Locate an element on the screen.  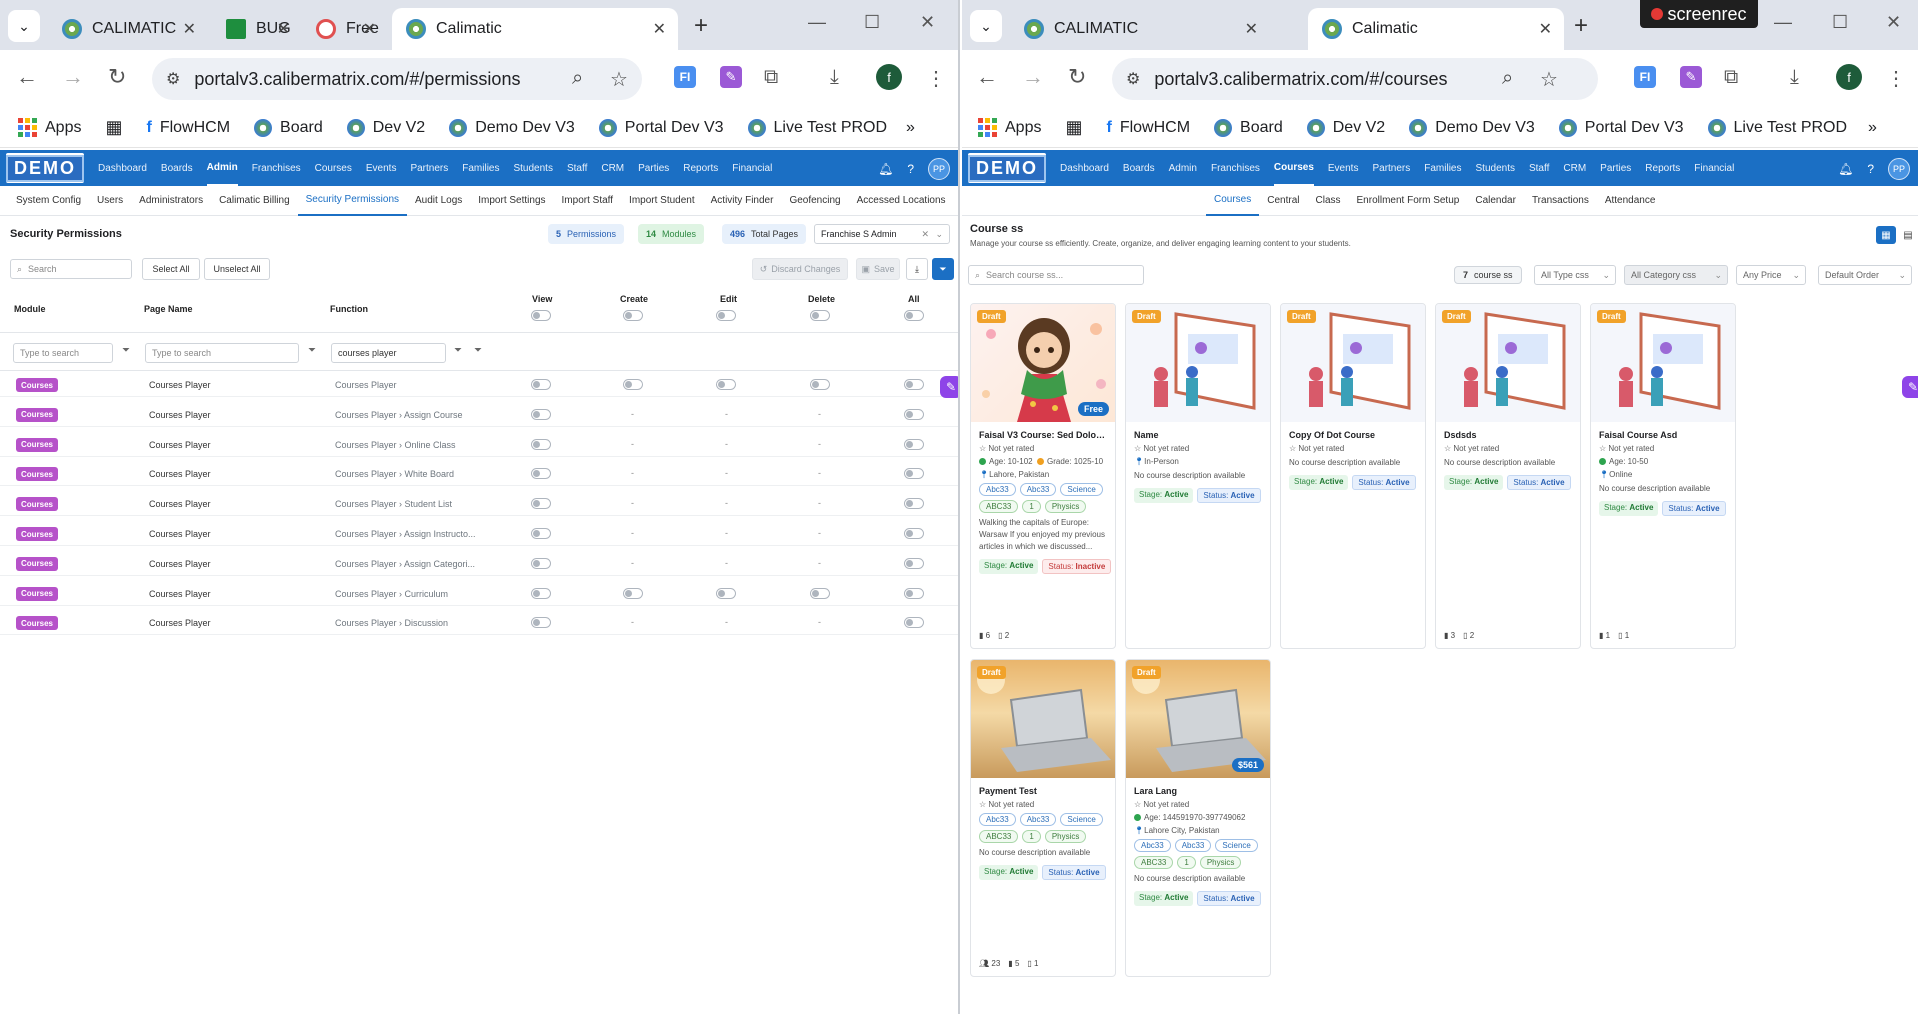
profile-avatar: f is located at coordinates (1849, 77).